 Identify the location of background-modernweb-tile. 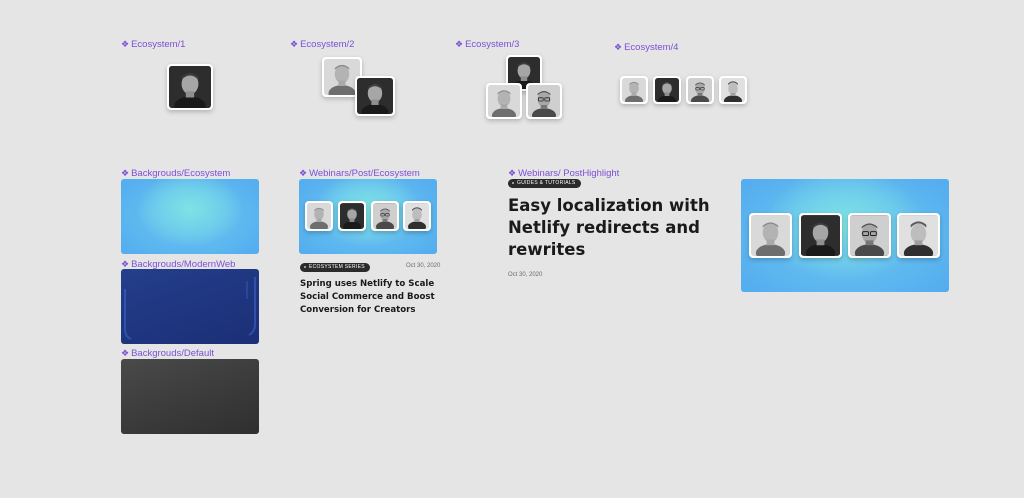
(190, 306).